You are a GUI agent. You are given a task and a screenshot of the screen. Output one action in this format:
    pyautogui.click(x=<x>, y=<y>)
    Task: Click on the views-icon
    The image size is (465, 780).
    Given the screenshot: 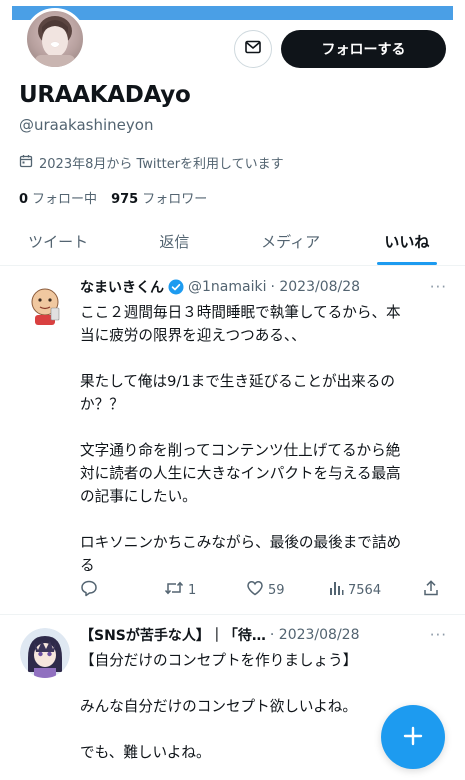 What is the action you would take?
    pyautogui.click(x=336, y=590)
    